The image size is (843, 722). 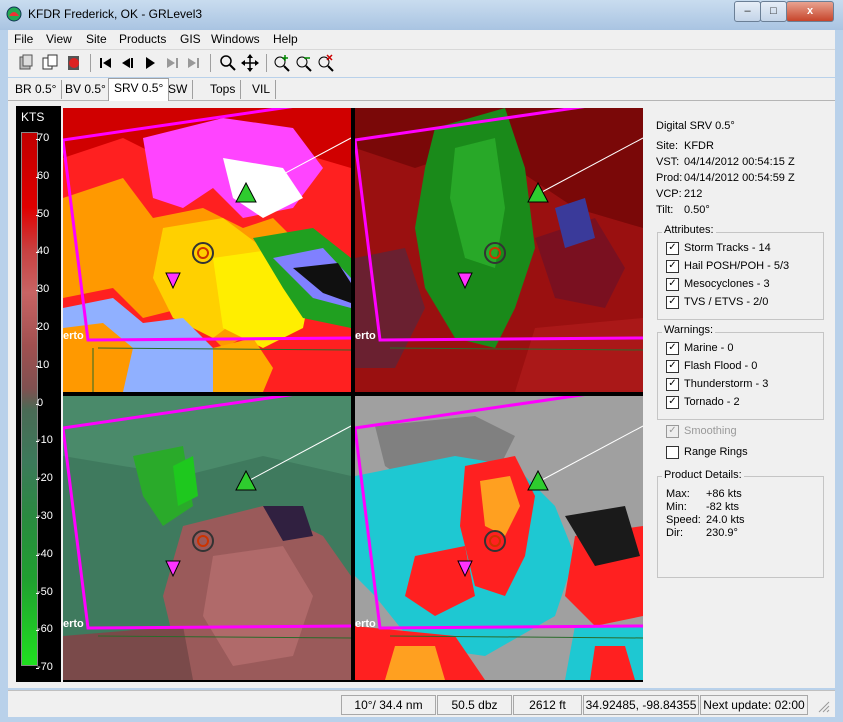 I want to click on legend-colorbar, so click(x=29, y=399).